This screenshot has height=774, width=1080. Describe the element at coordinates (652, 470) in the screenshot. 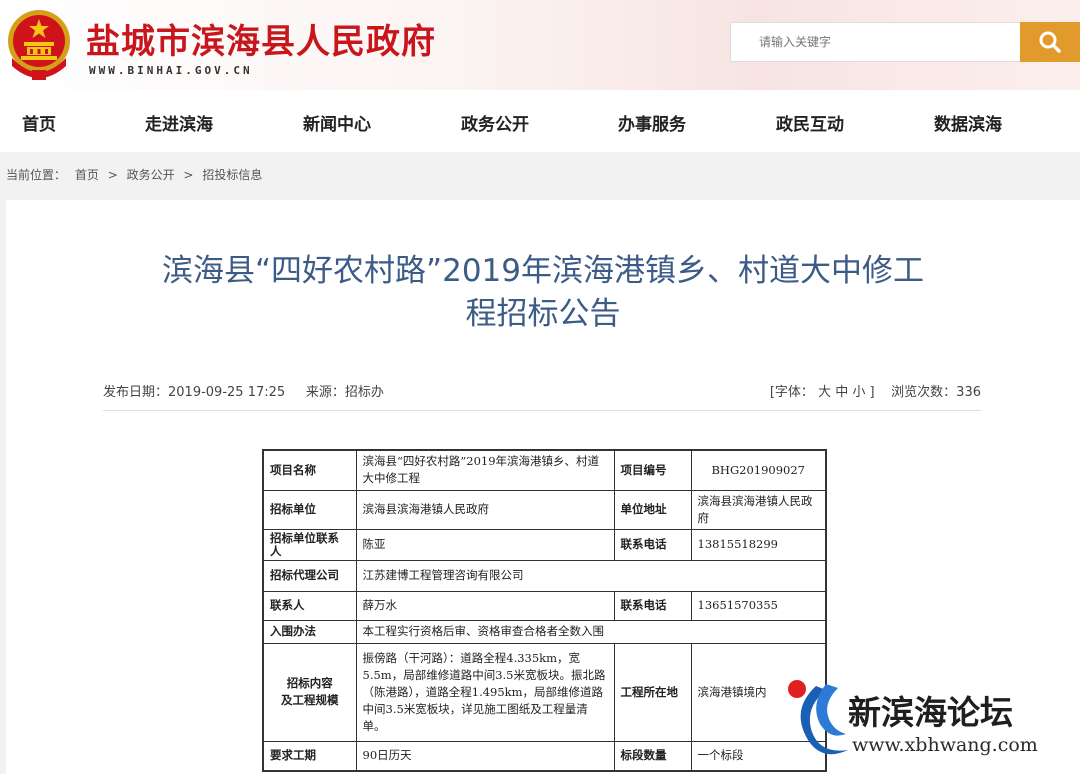

I see `project-no-label: 项目编号` at that location.